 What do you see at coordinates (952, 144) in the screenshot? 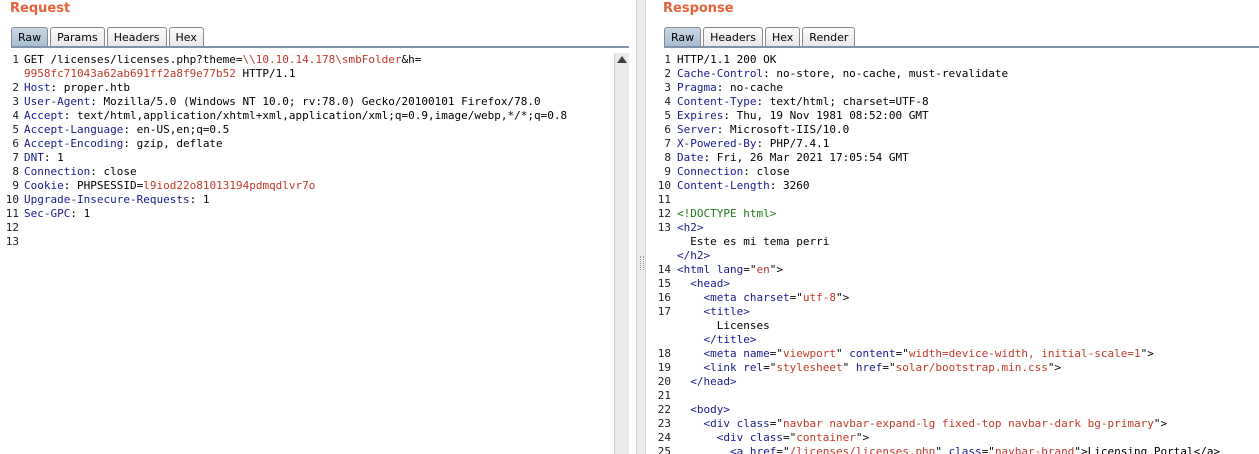
I see `response-code-line: 7 X-Powered-By: PHP/7.4.1` at bounding box center [952, 144].